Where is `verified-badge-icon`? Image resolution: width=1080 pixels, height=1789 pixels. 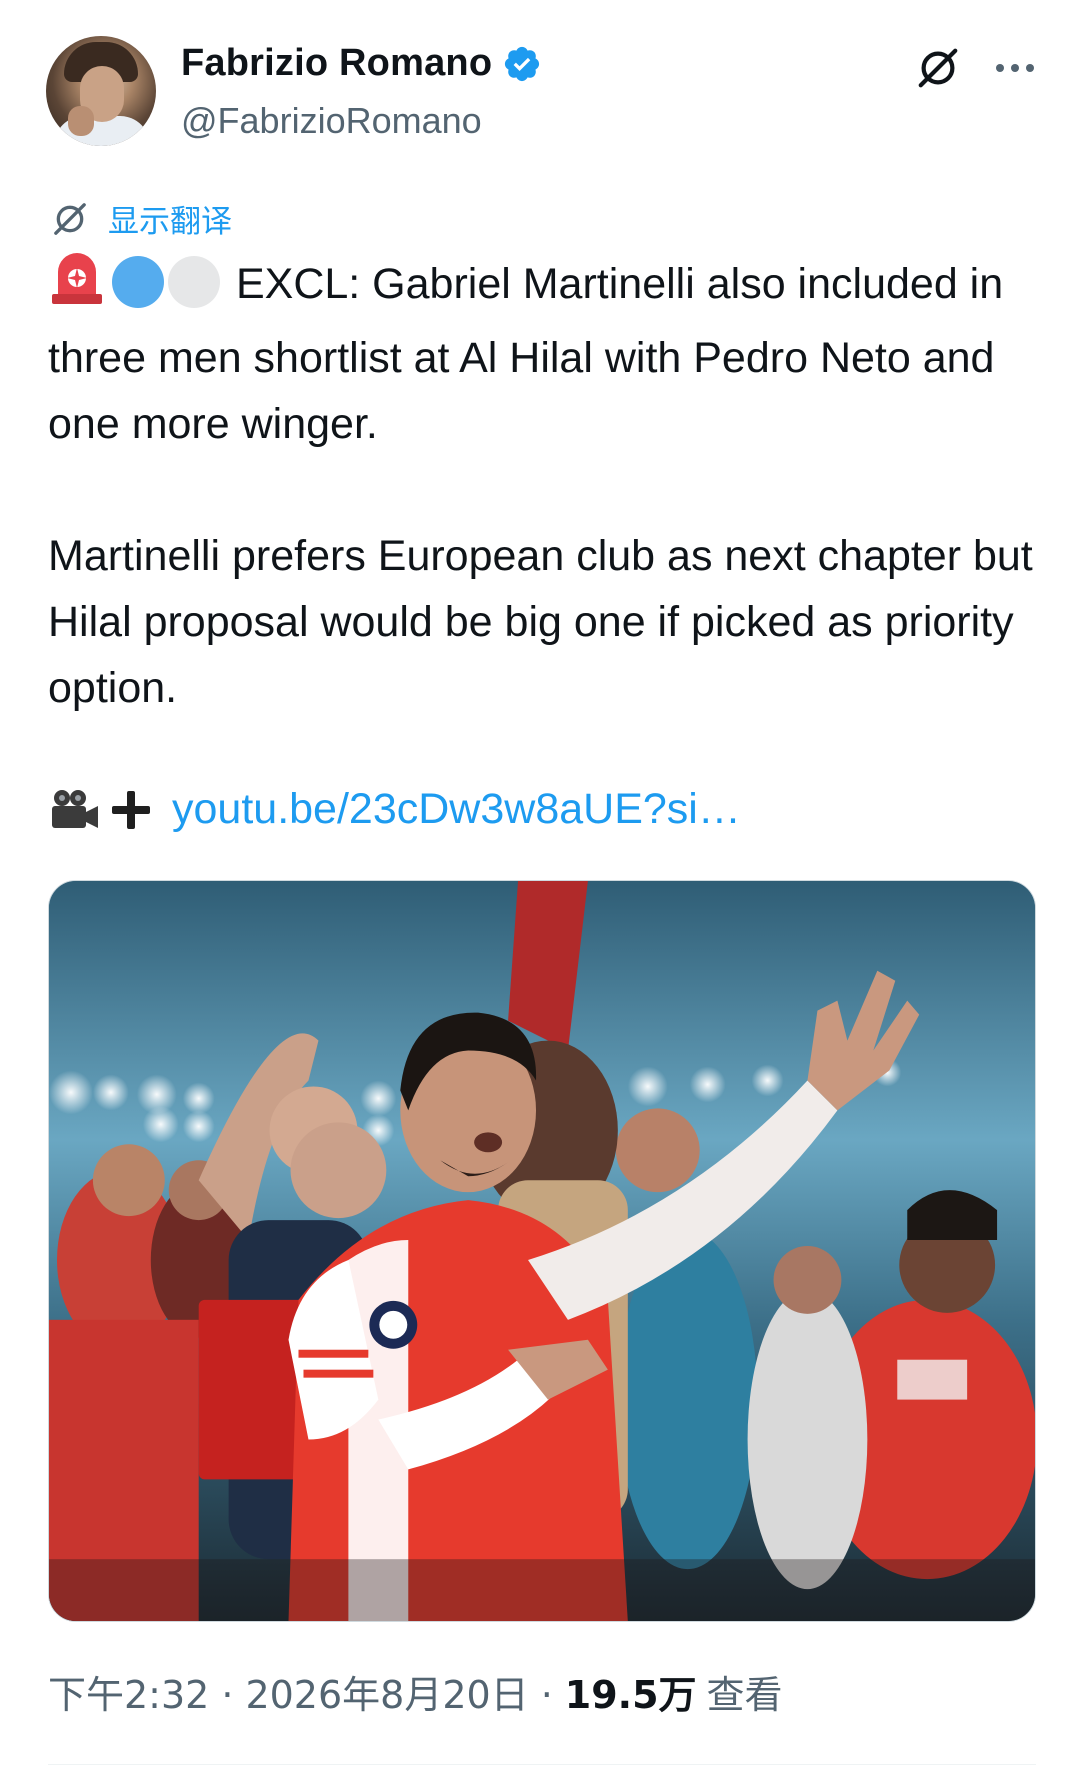
verified-badge-icon is located at coordinates (522, 63).